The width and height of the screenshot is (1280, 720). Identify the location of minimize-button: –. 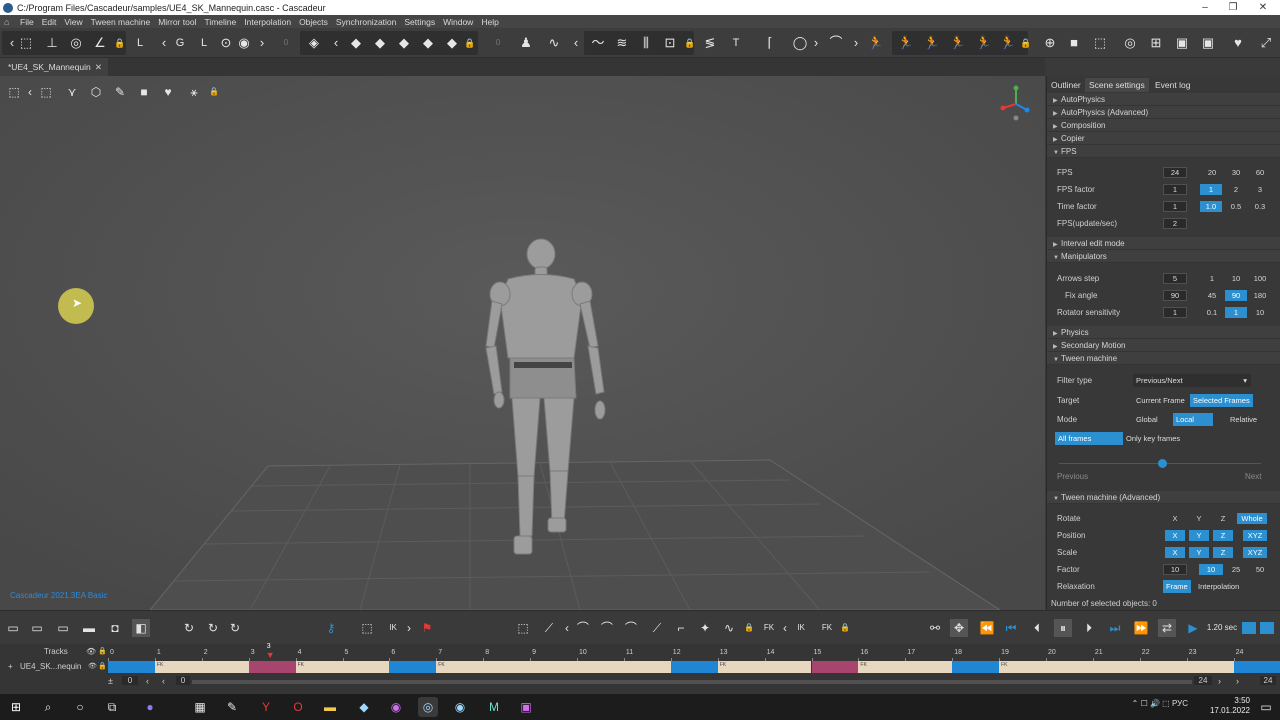
(1205, 7).